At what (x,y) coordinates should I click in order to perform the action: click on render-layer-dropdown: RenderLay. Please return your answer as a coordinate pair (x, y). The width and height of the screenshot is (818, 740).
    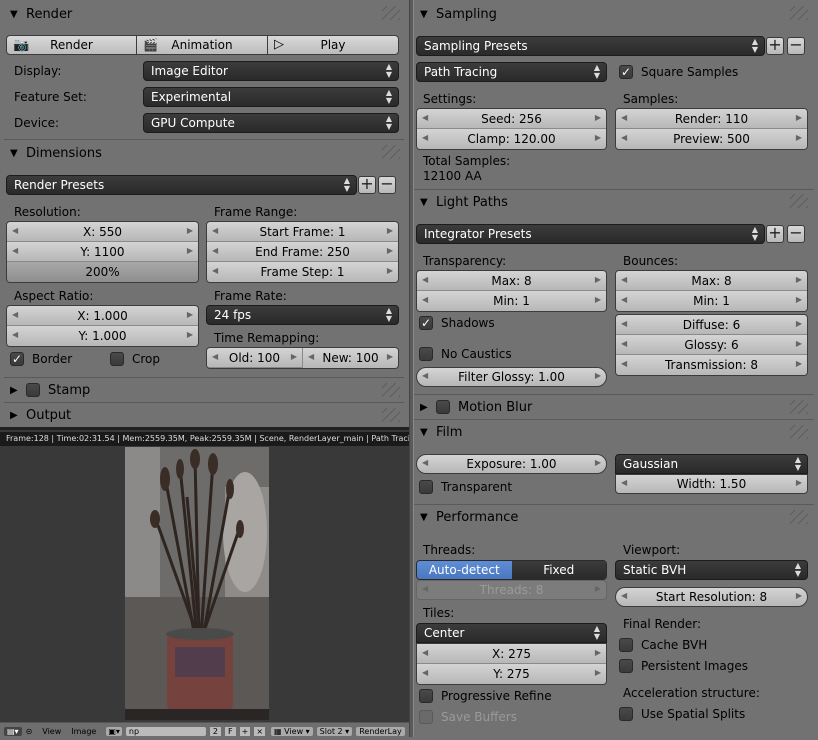
    Looking at the image, I should click on (380, 731).